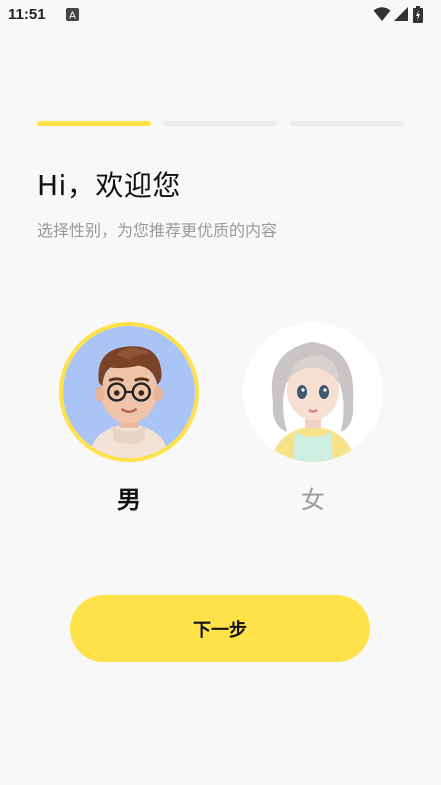 This screenshot has width=441, height=785. I want to click on gender-option-female: 女, so click(313, 422).